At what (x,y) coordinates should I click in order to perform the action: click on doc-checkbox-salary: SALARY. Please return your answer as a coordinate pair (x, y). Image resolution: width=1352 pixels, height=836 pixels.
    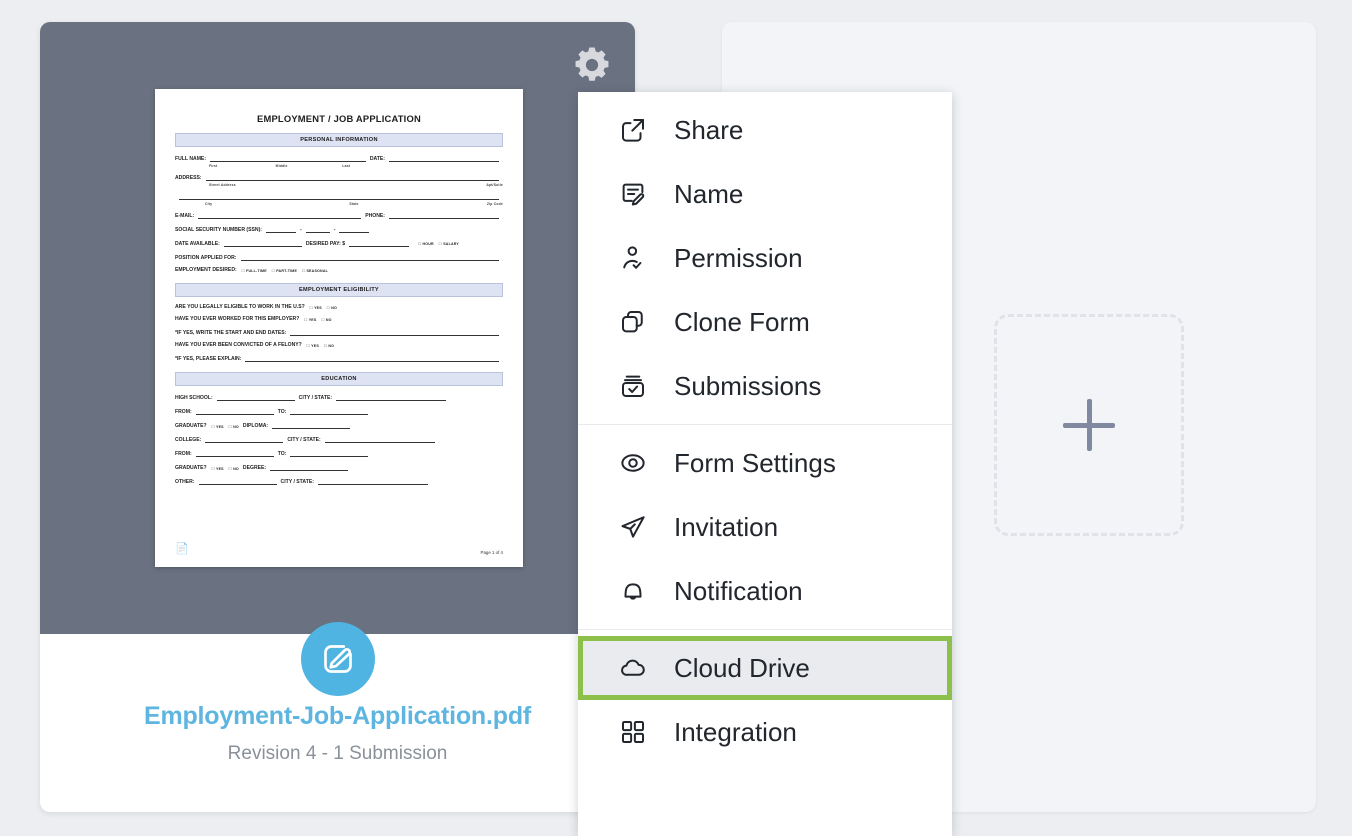
    Looking at the image, I should click on (449, 244).